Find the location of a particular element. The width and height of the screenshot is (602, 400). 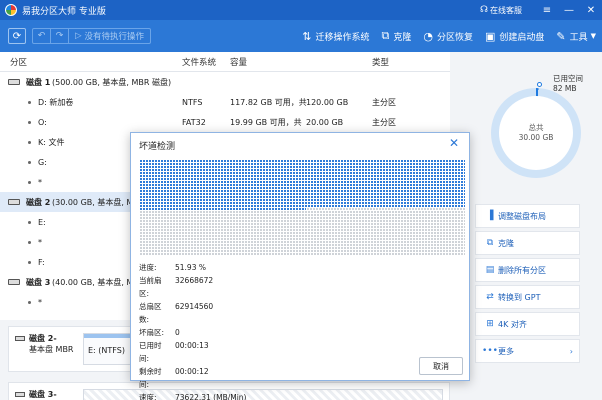

menu-button: ≡ is located at coordinates (547, 10).